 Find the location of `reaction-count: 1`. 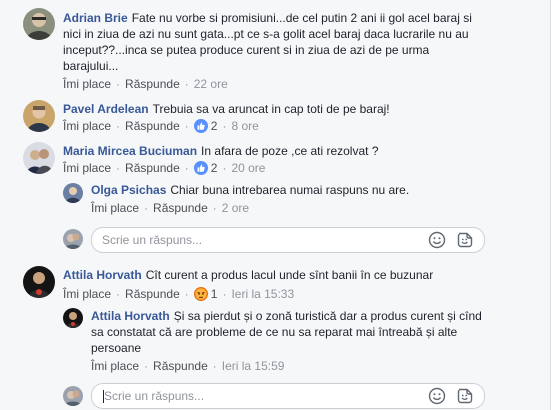

reaction-count: 1 is located at coordinates (214, 294).